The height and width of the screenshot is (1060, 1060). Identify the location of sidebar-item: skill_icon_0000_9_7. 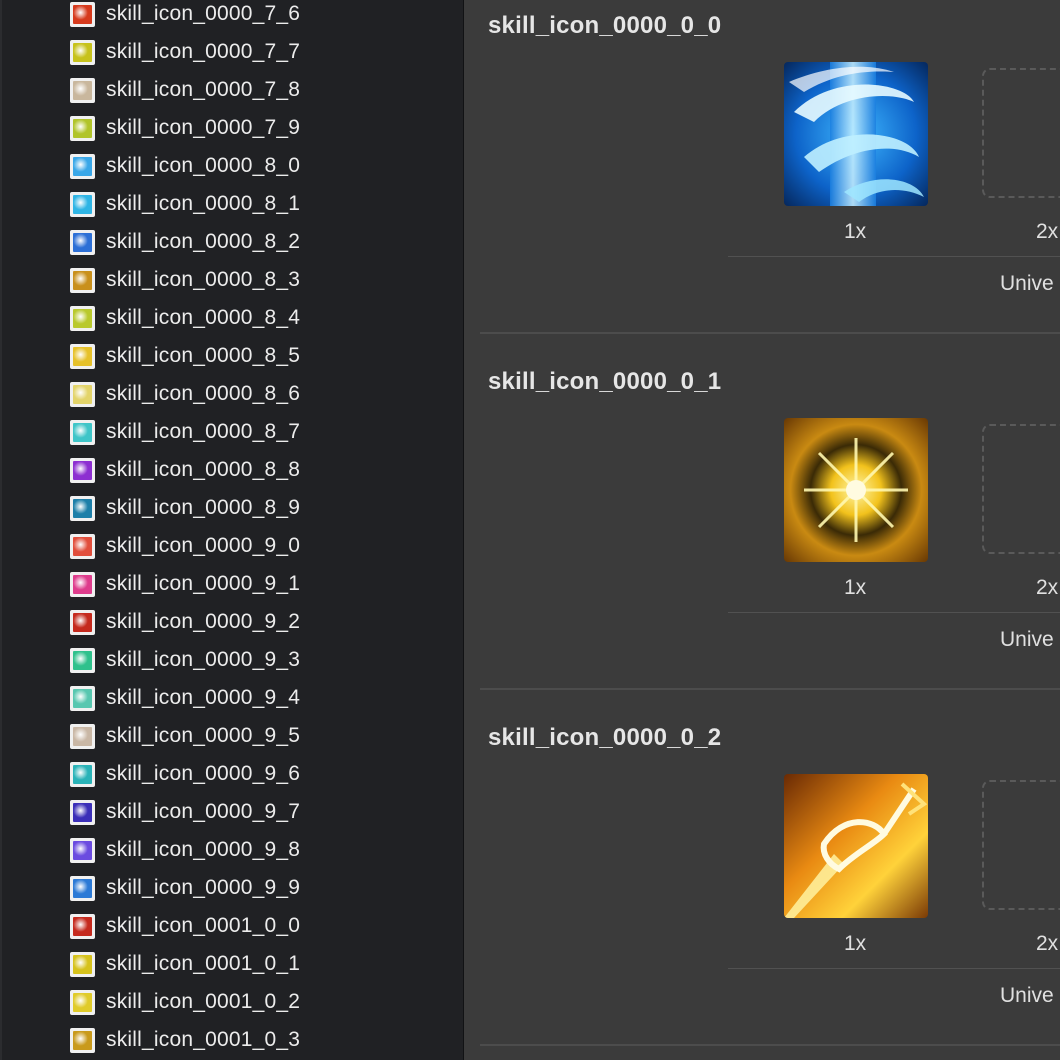
(260, 812).